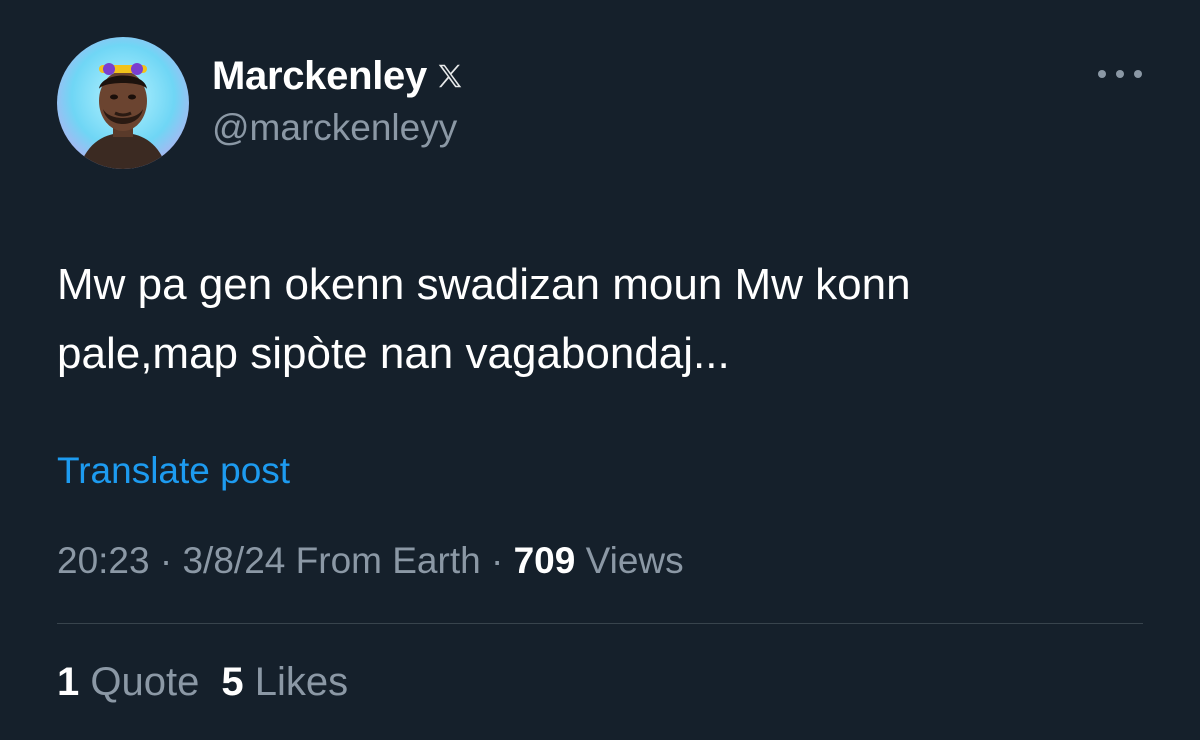 Image resolution: width=1200 pixels, height=740 pixels. Describe the element at coordinates (334, 128) in the screenshot. I see `author-handle: @marckenleyy` at that location.